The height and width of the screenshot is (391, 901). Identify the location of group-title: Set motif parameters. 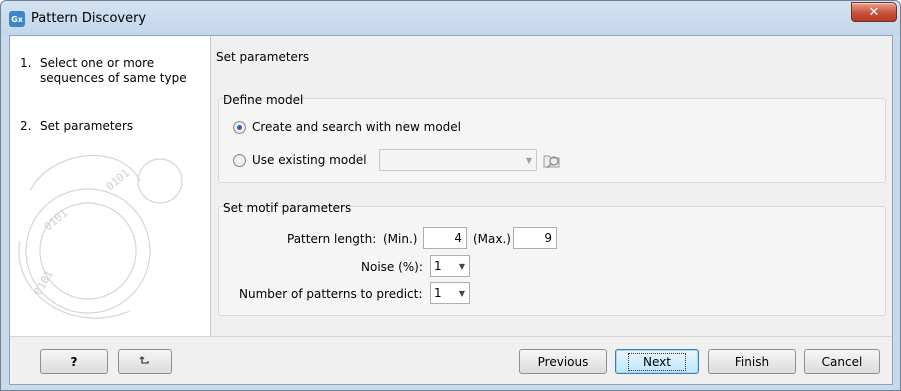
(287, 208).